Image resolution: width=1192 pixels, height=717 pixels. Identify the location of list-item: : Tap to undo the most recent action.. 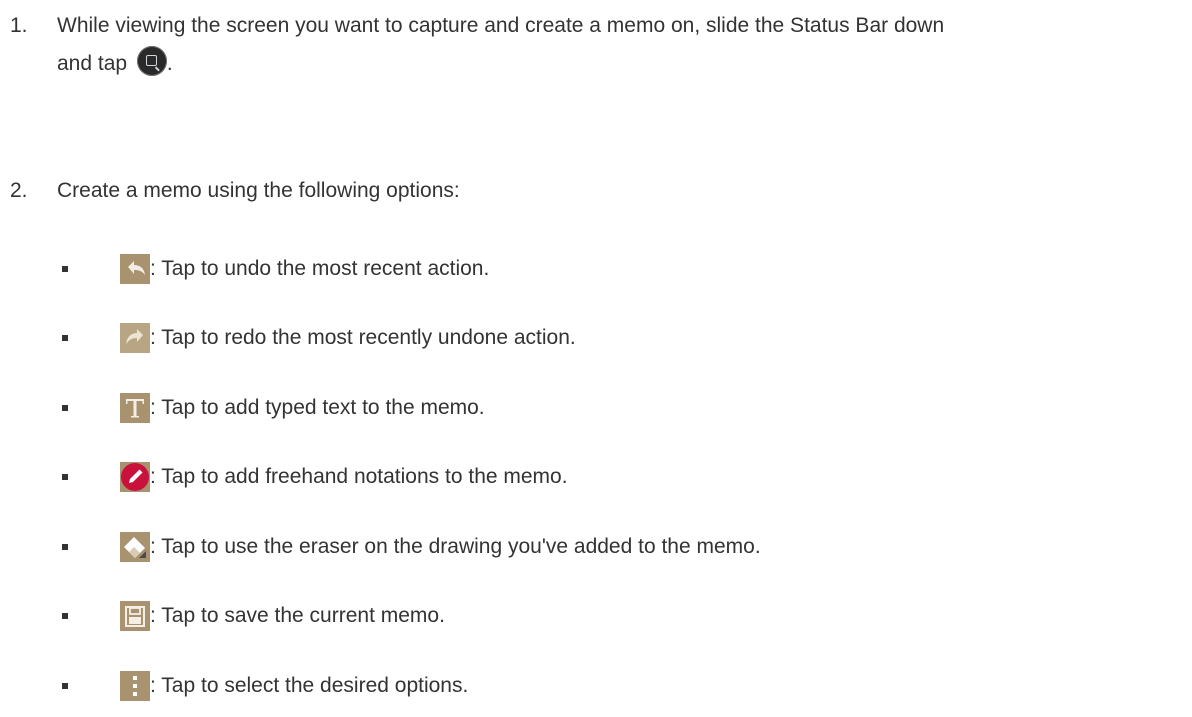
(596, 269).